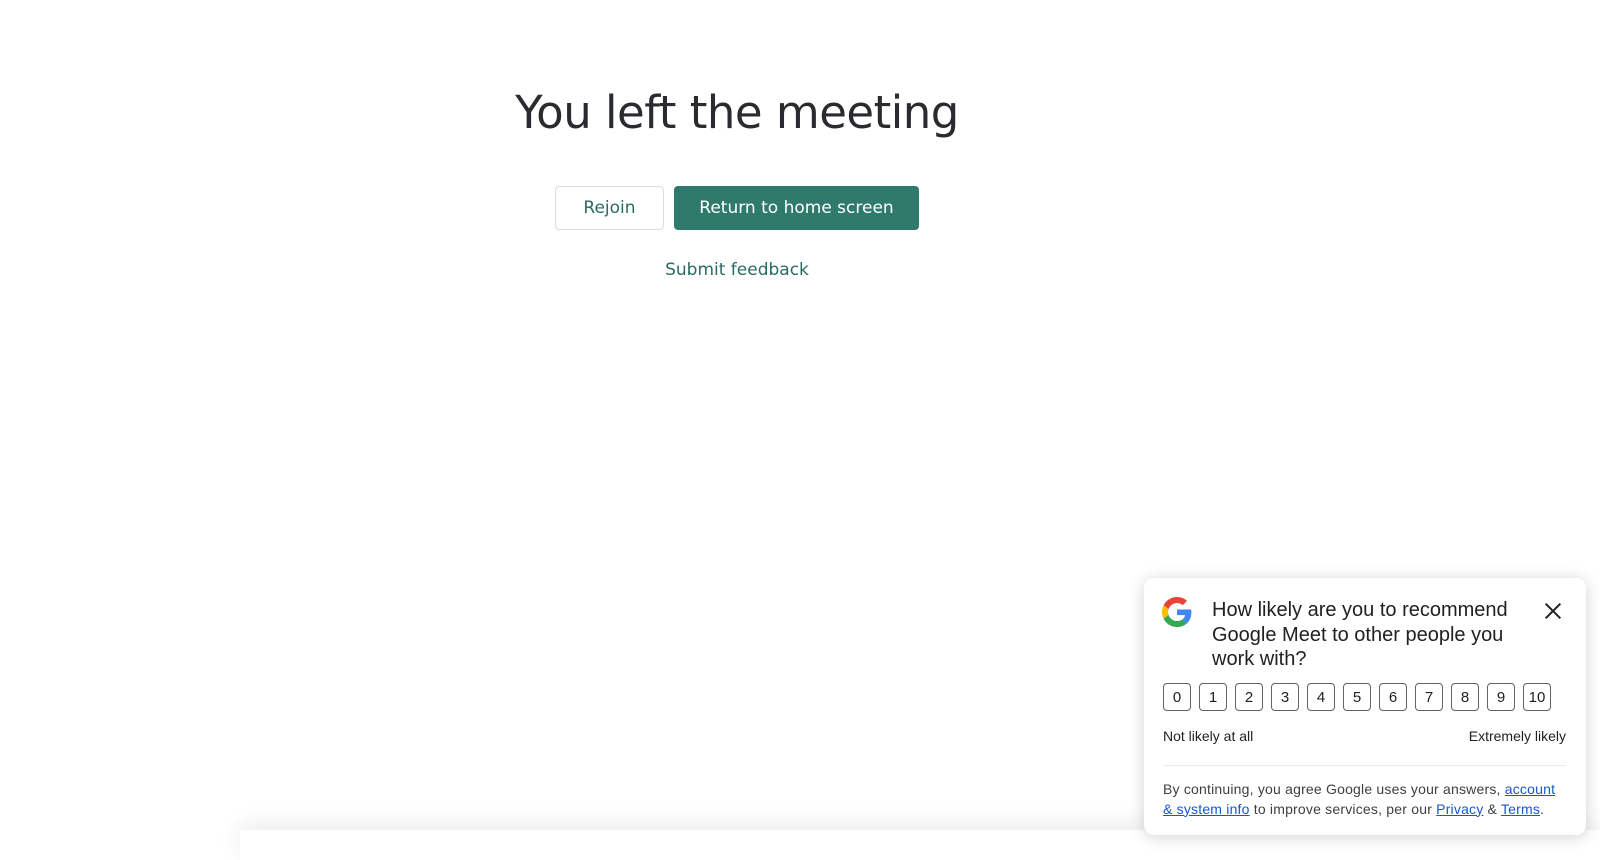 The height and width of the screenshot is (860, 1600). Describe the element at coordinates (737, 112) in the screenshot. I see `page-title: You left the meeting` at that location.